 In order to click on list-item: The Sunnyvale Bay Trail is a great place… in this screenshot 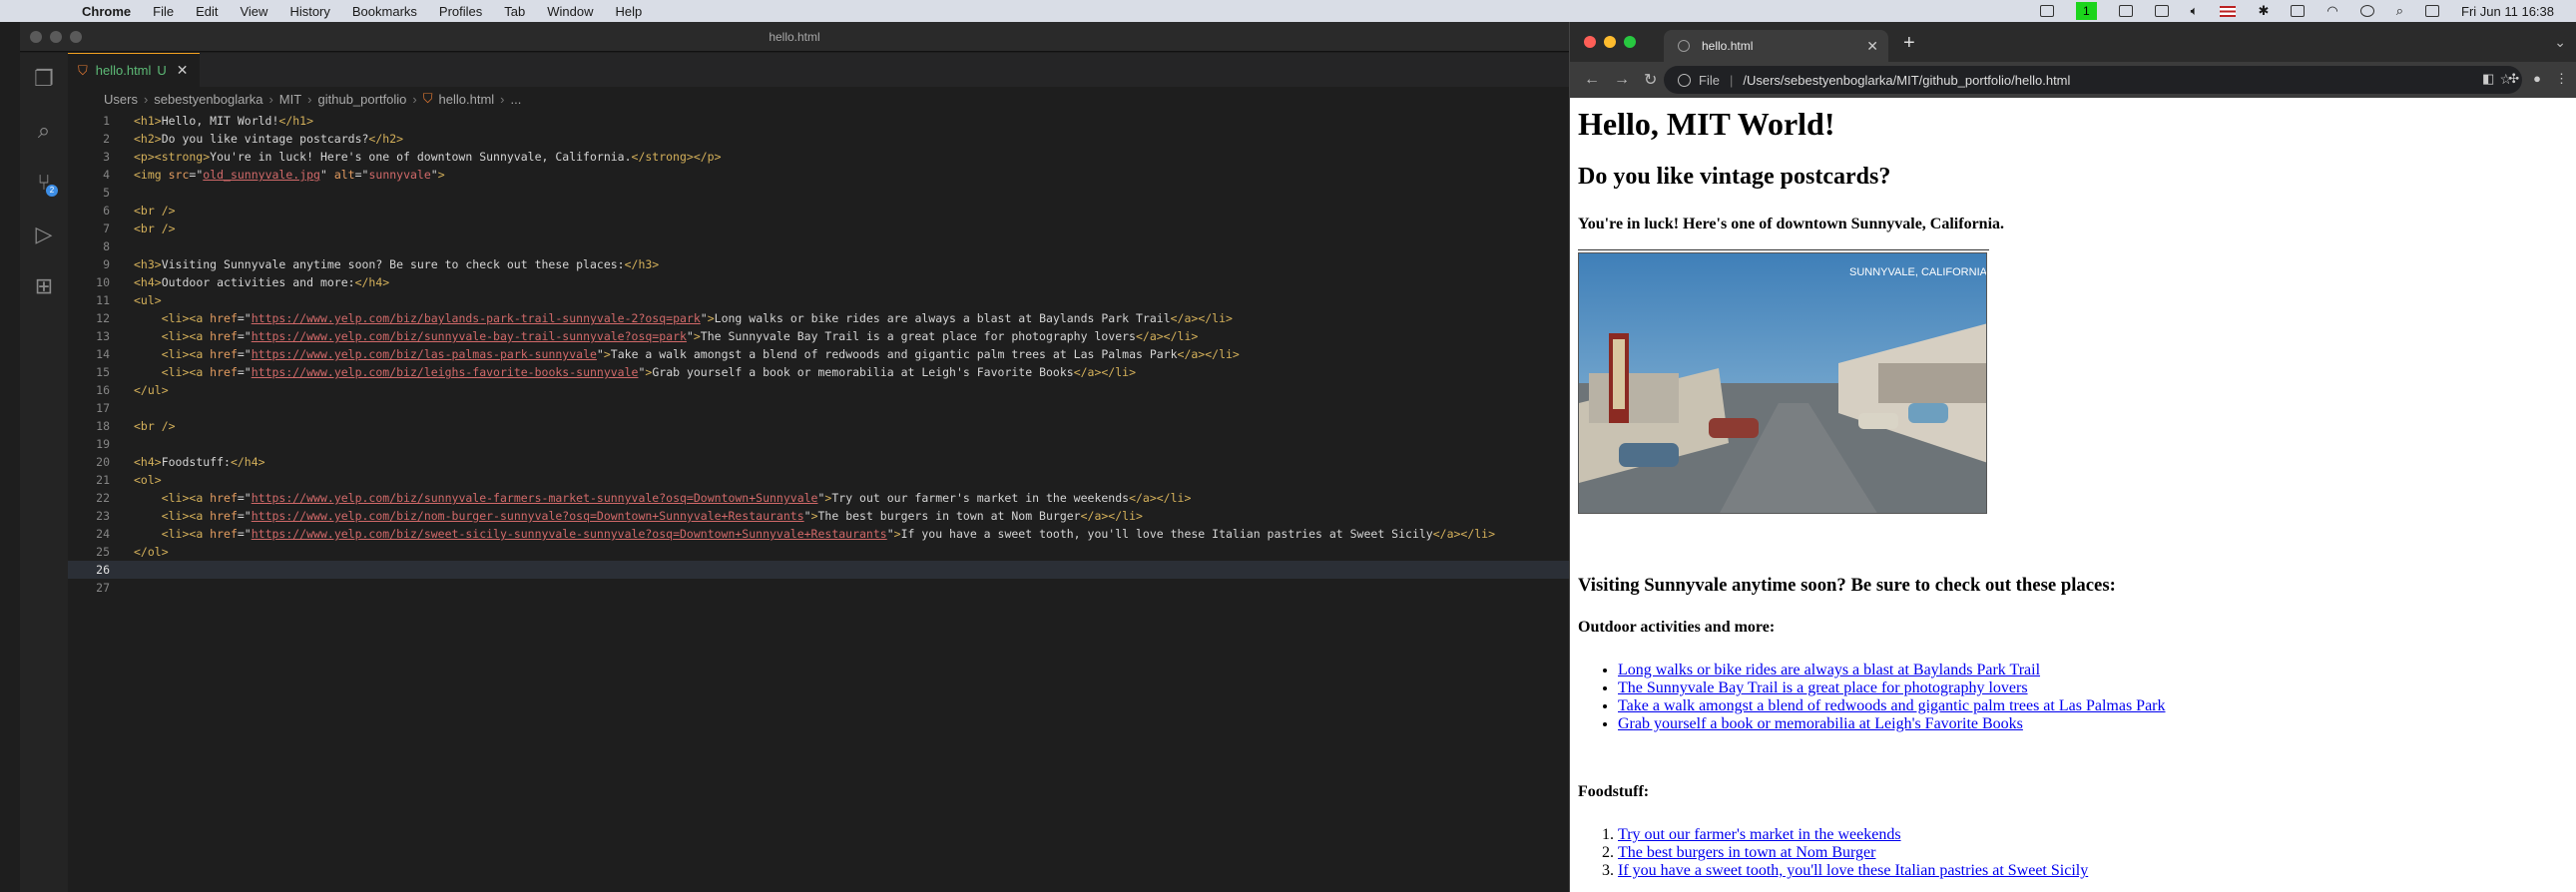, I will do `click(1892, 688)`.